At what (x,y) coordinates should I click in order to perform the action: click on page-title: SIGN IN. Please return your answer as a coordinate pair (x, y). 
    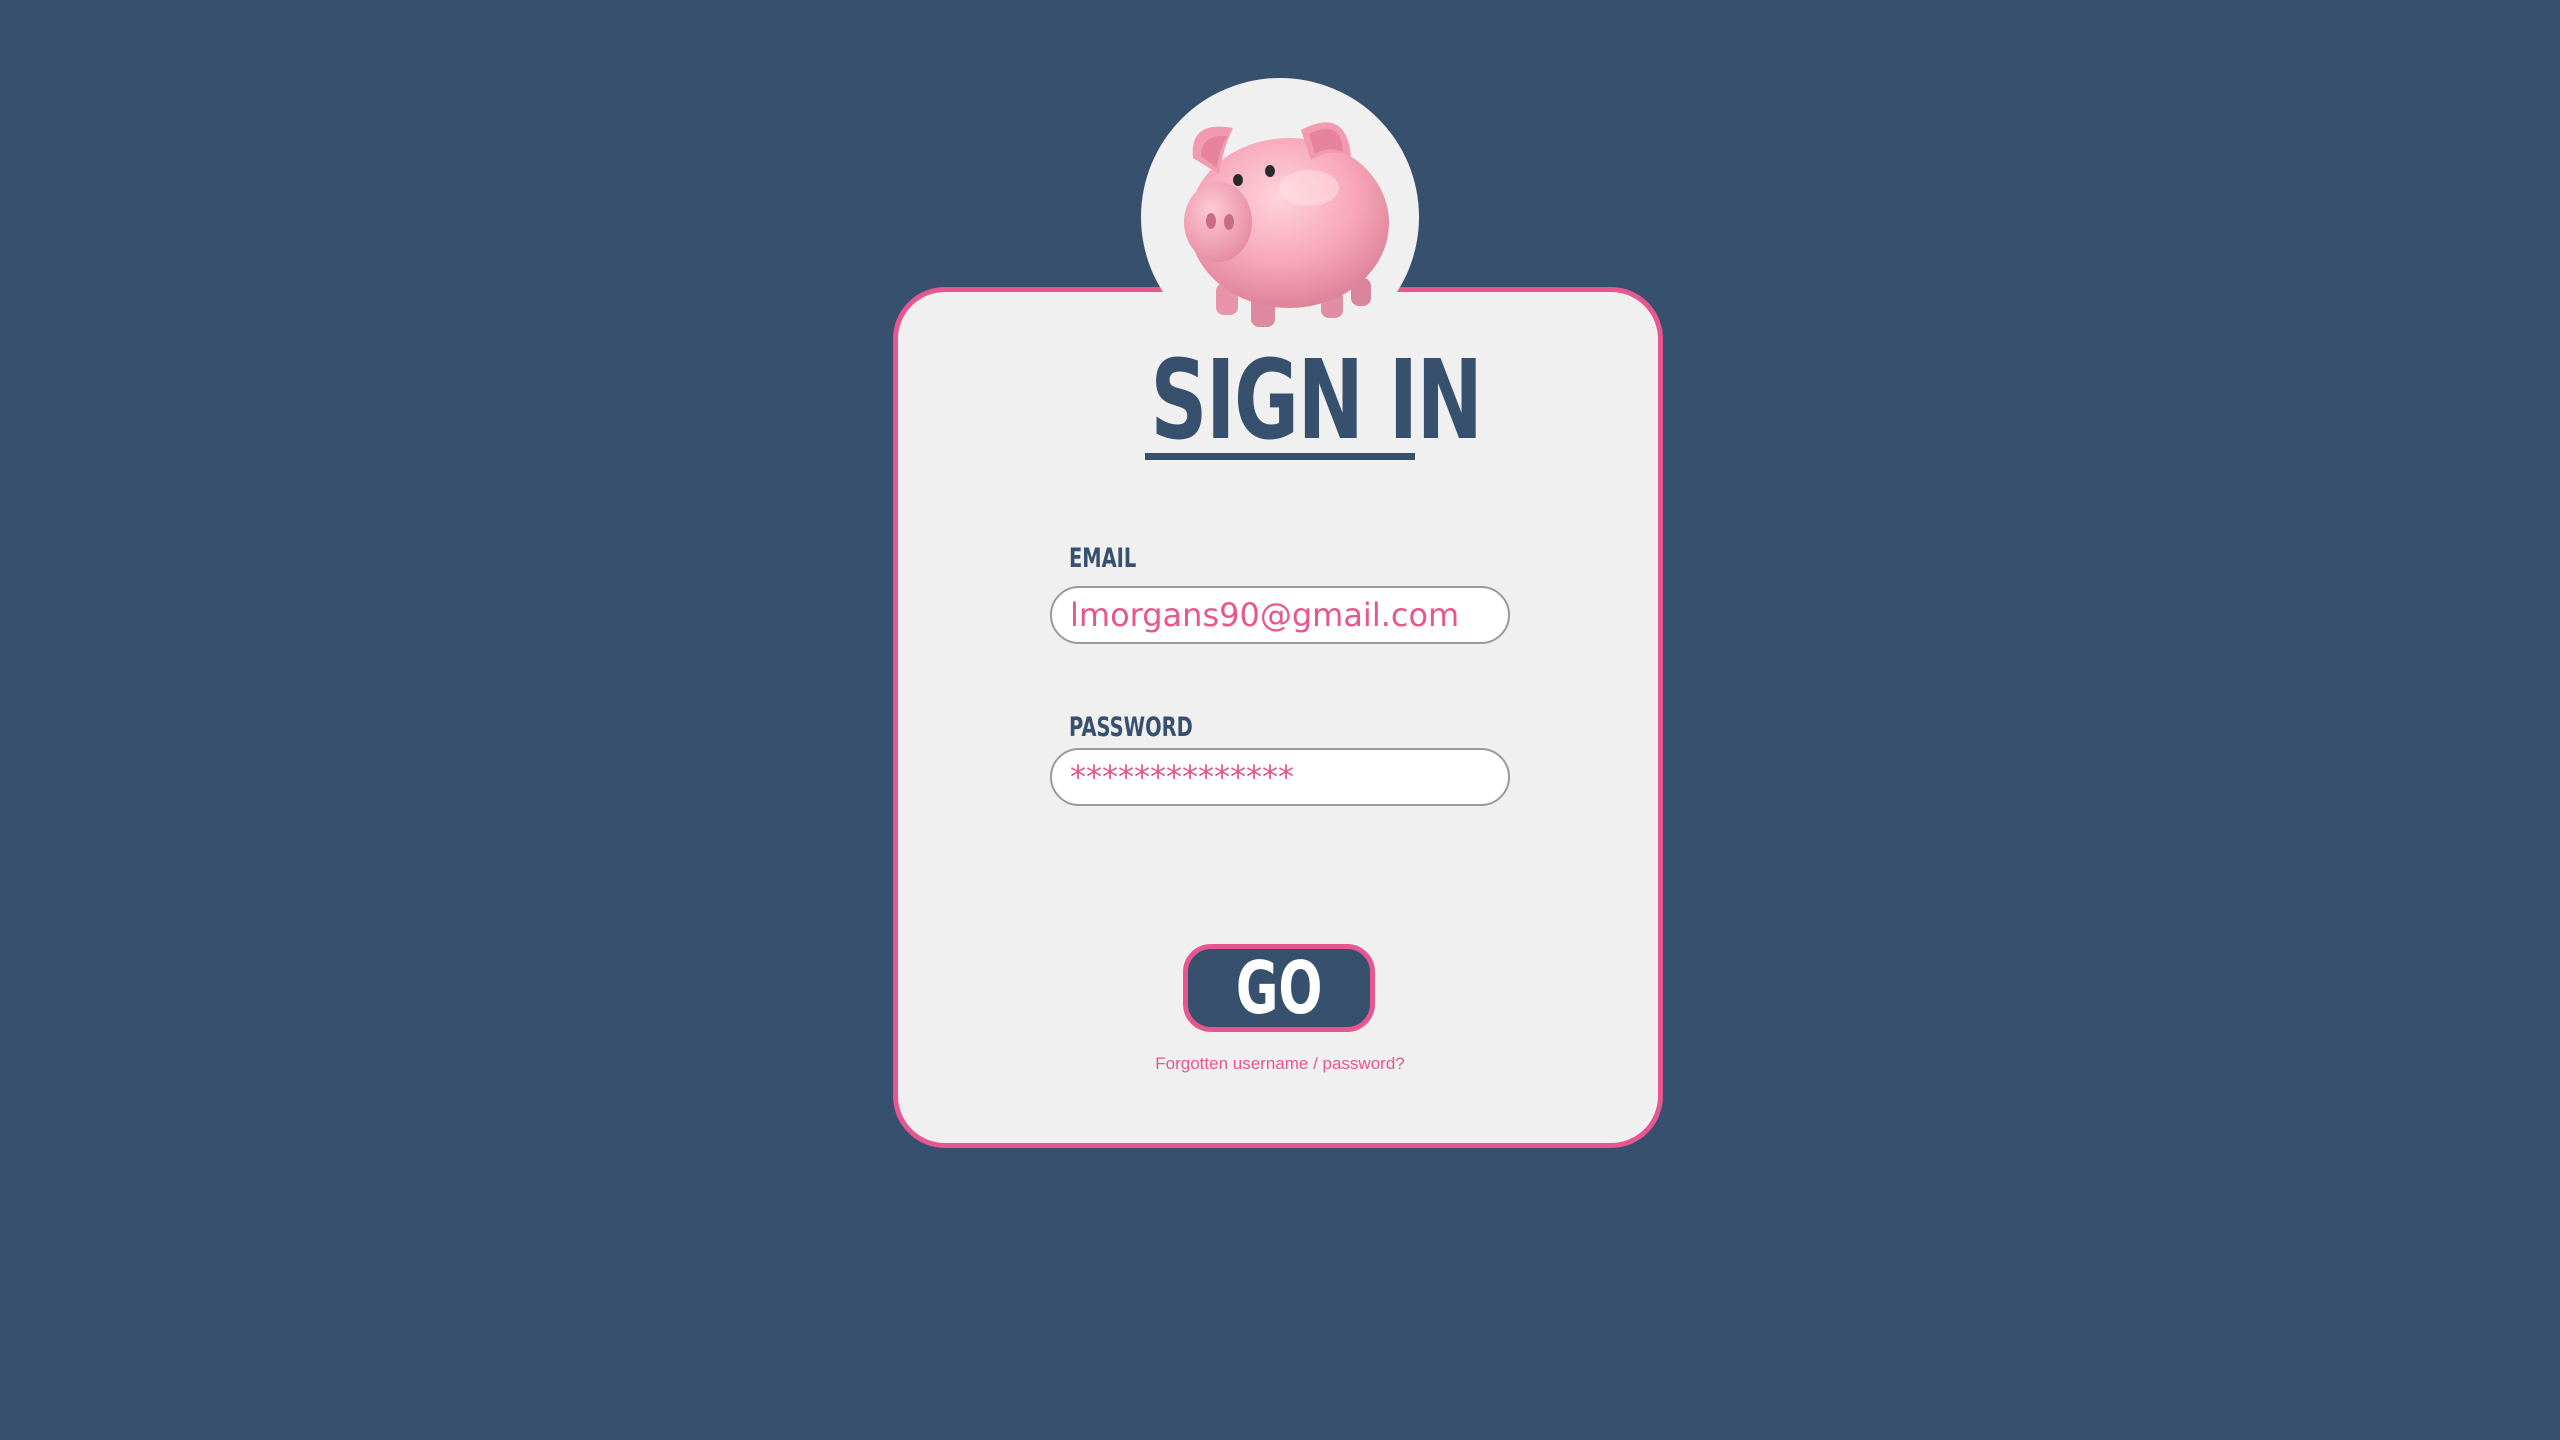
    Looking at the image, I should click on (1316, 400).